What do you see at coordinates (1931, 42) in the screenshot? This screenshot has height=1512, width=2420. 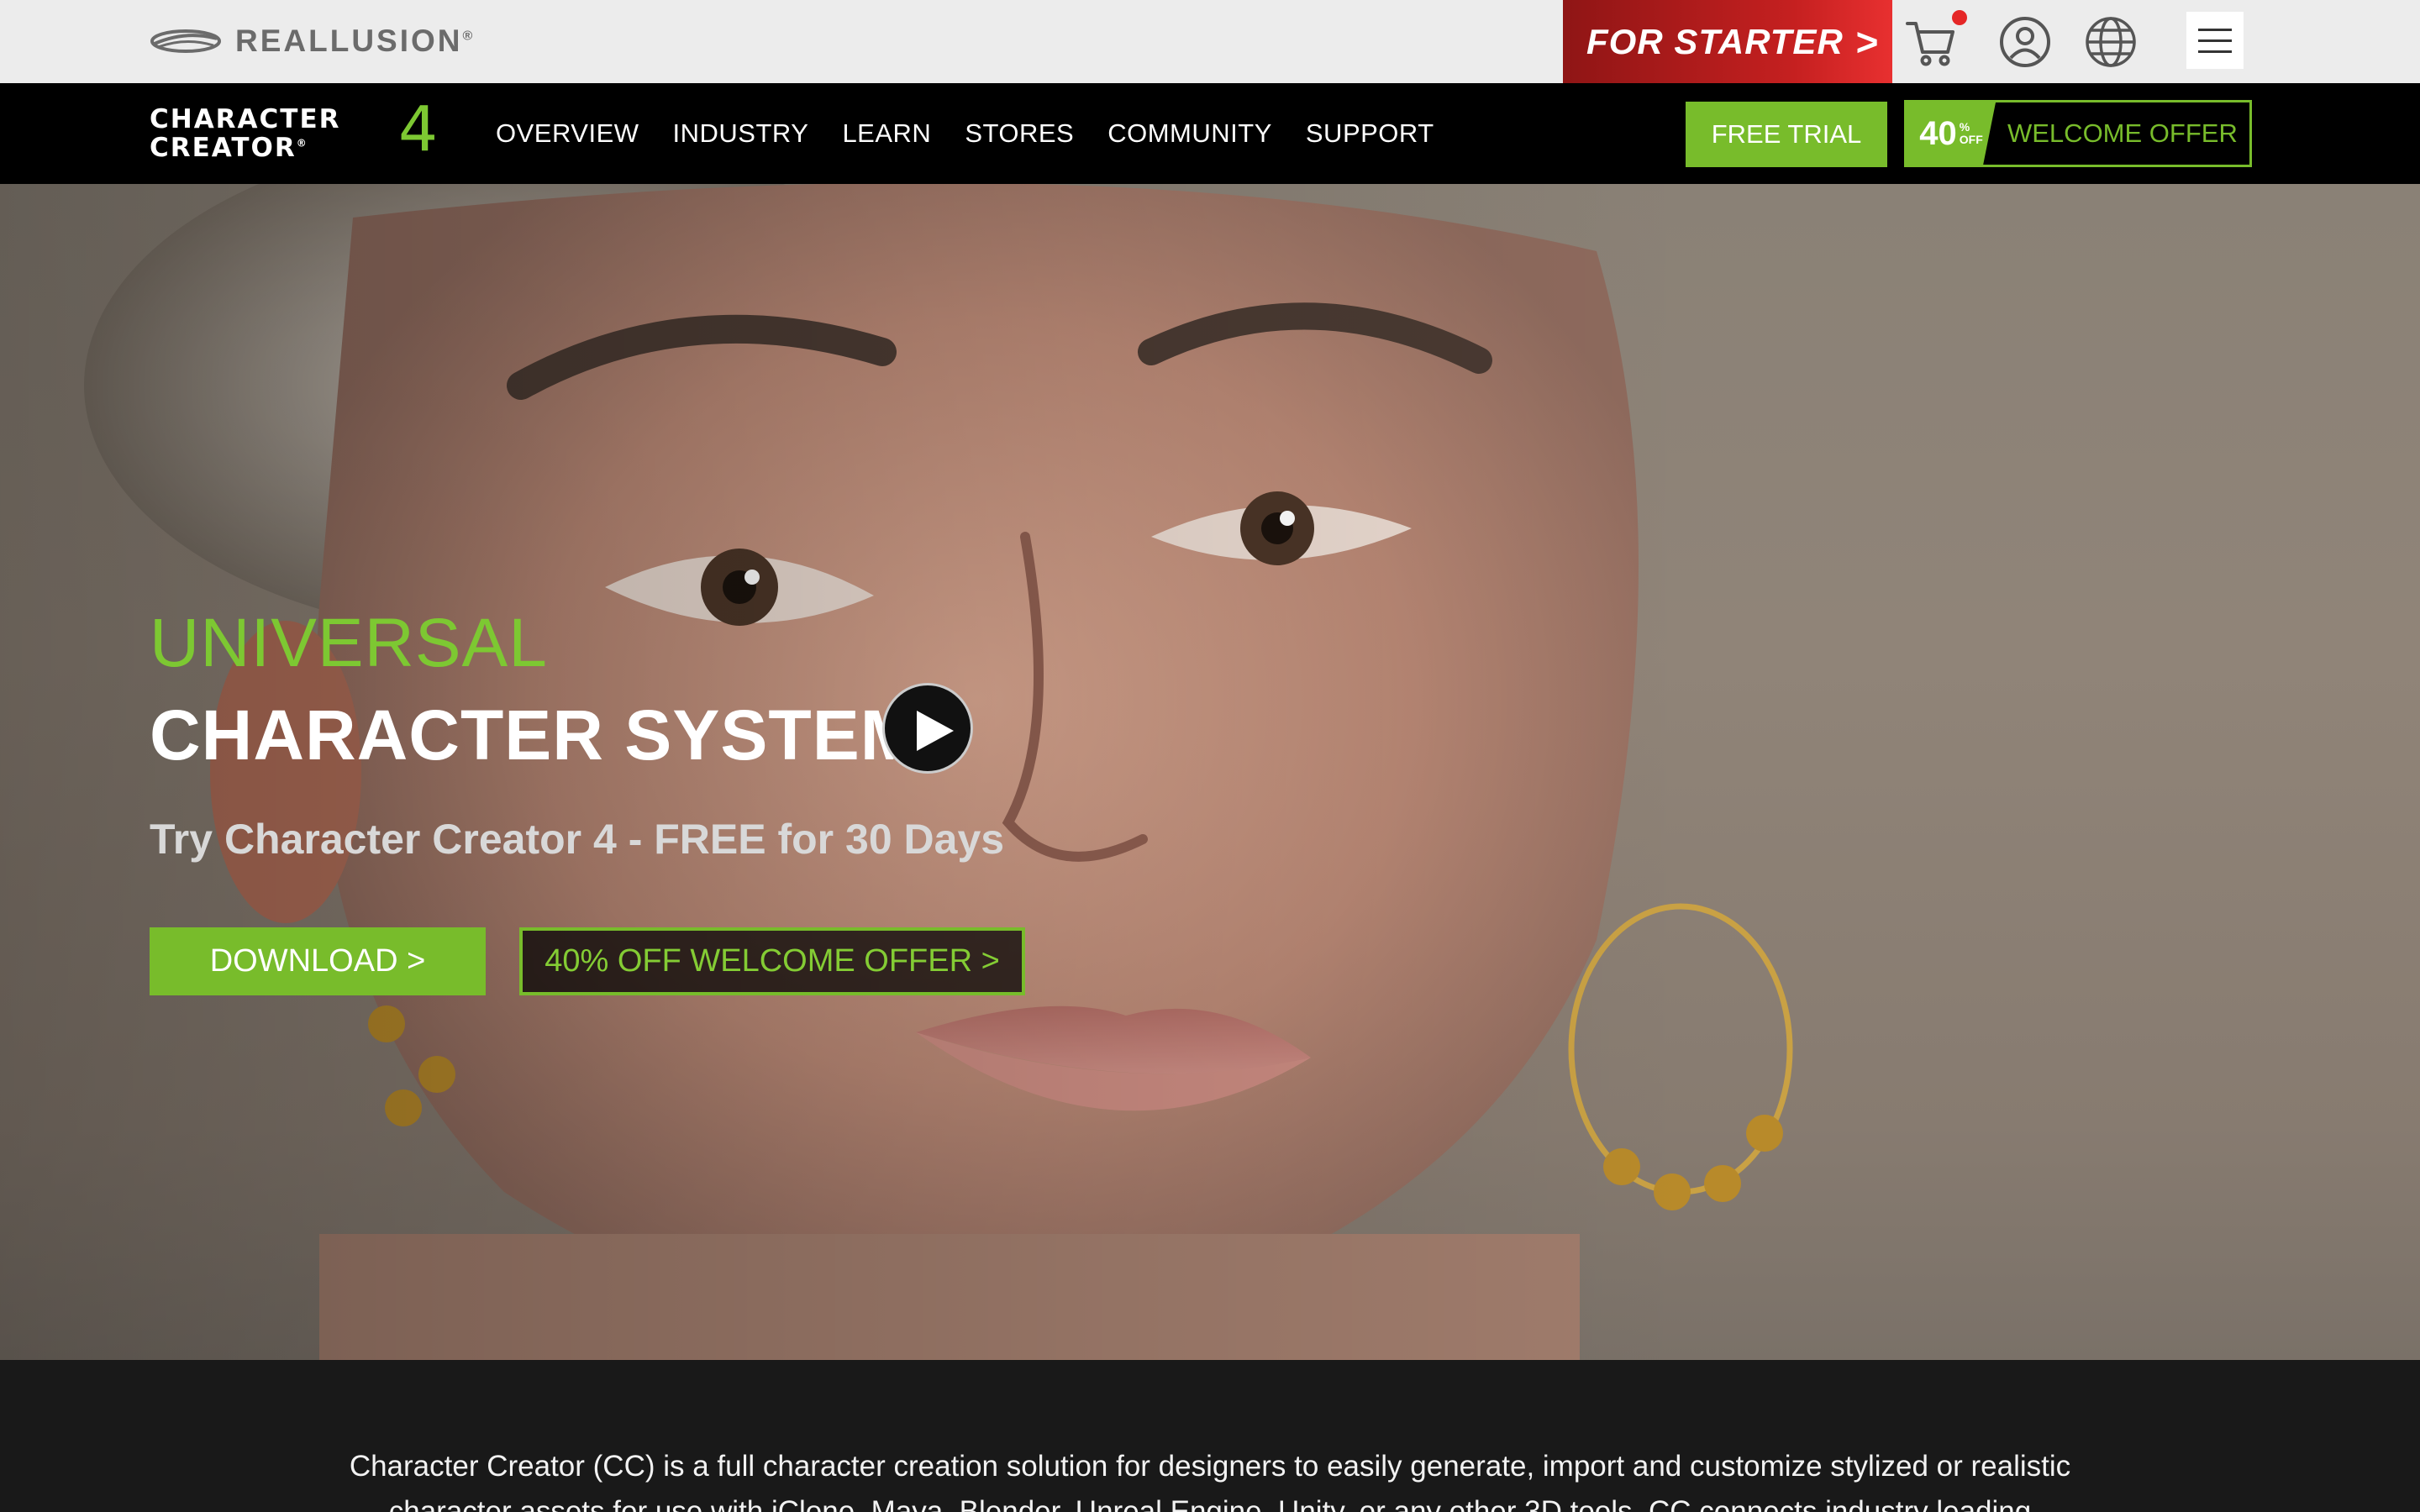 I see `cart-icon` at bounding box center [1931, 42].